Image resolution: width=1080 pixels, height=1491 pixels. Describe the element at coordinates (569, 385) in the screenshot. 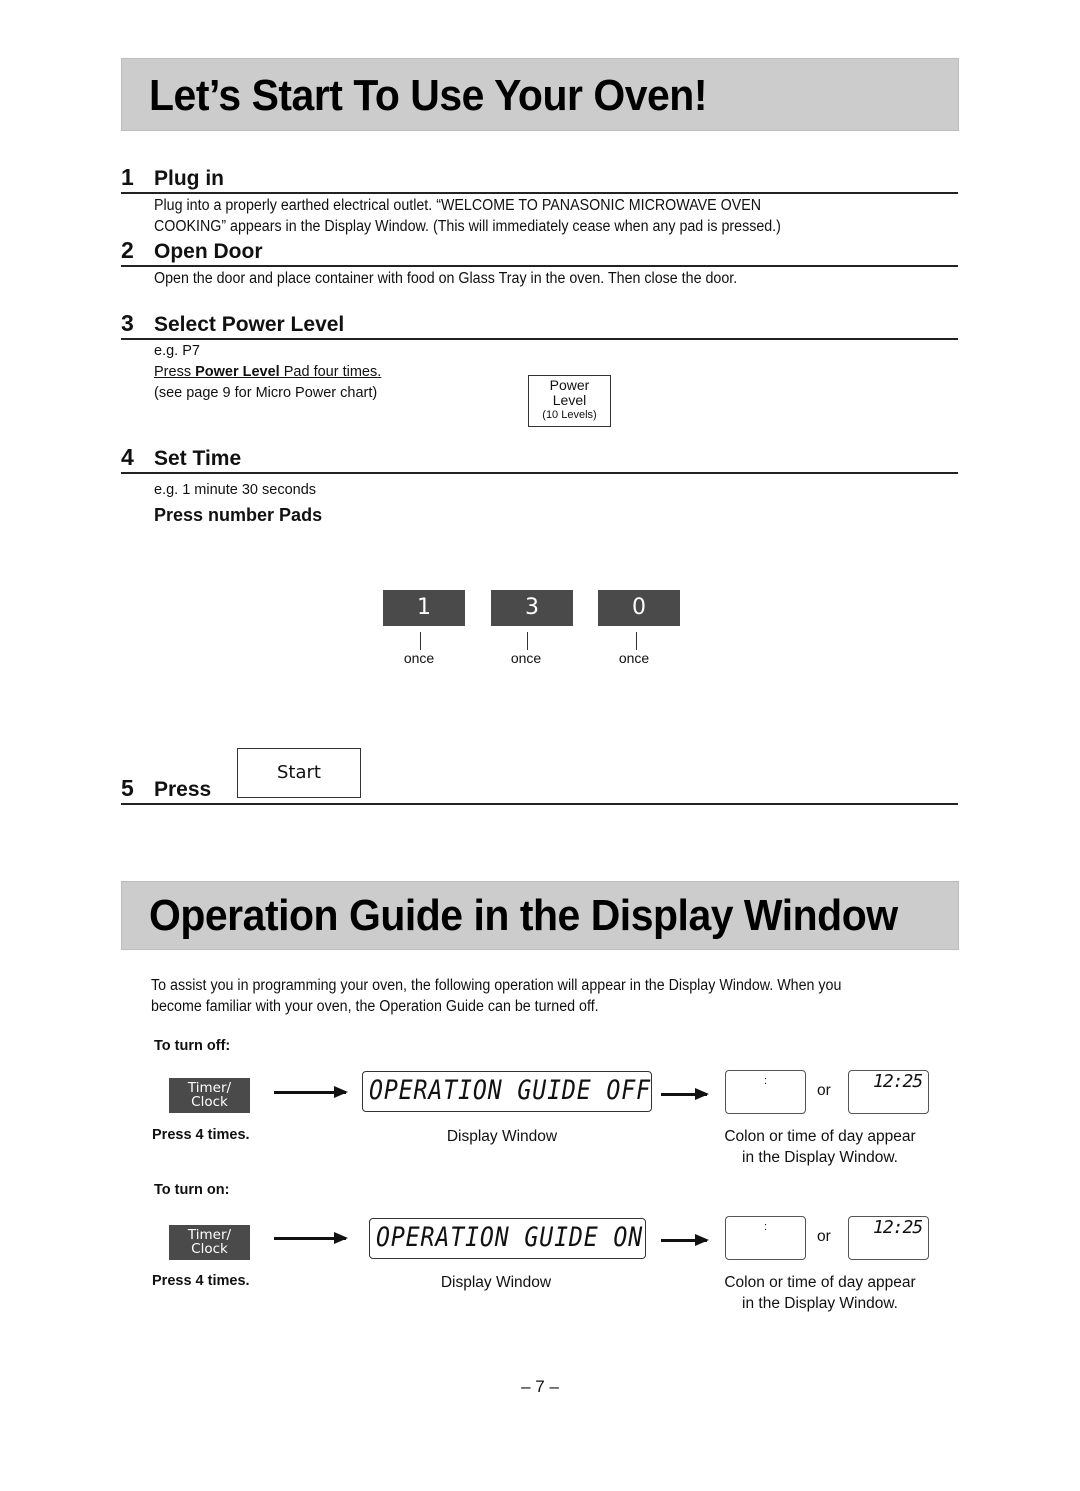

I see `pad-label: Power` at that location.